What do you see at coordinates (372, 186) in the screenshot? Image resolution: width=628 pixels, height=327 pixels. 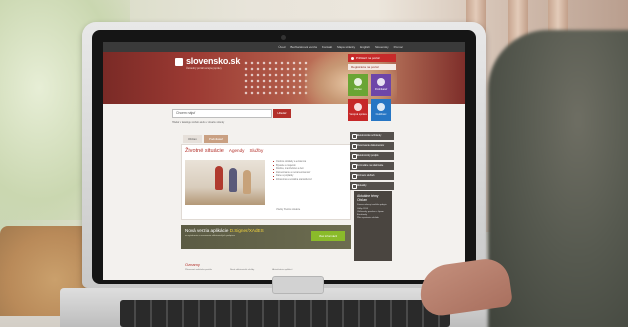 I see `quick-link: Aktuality` at bounding box center [372, 186].